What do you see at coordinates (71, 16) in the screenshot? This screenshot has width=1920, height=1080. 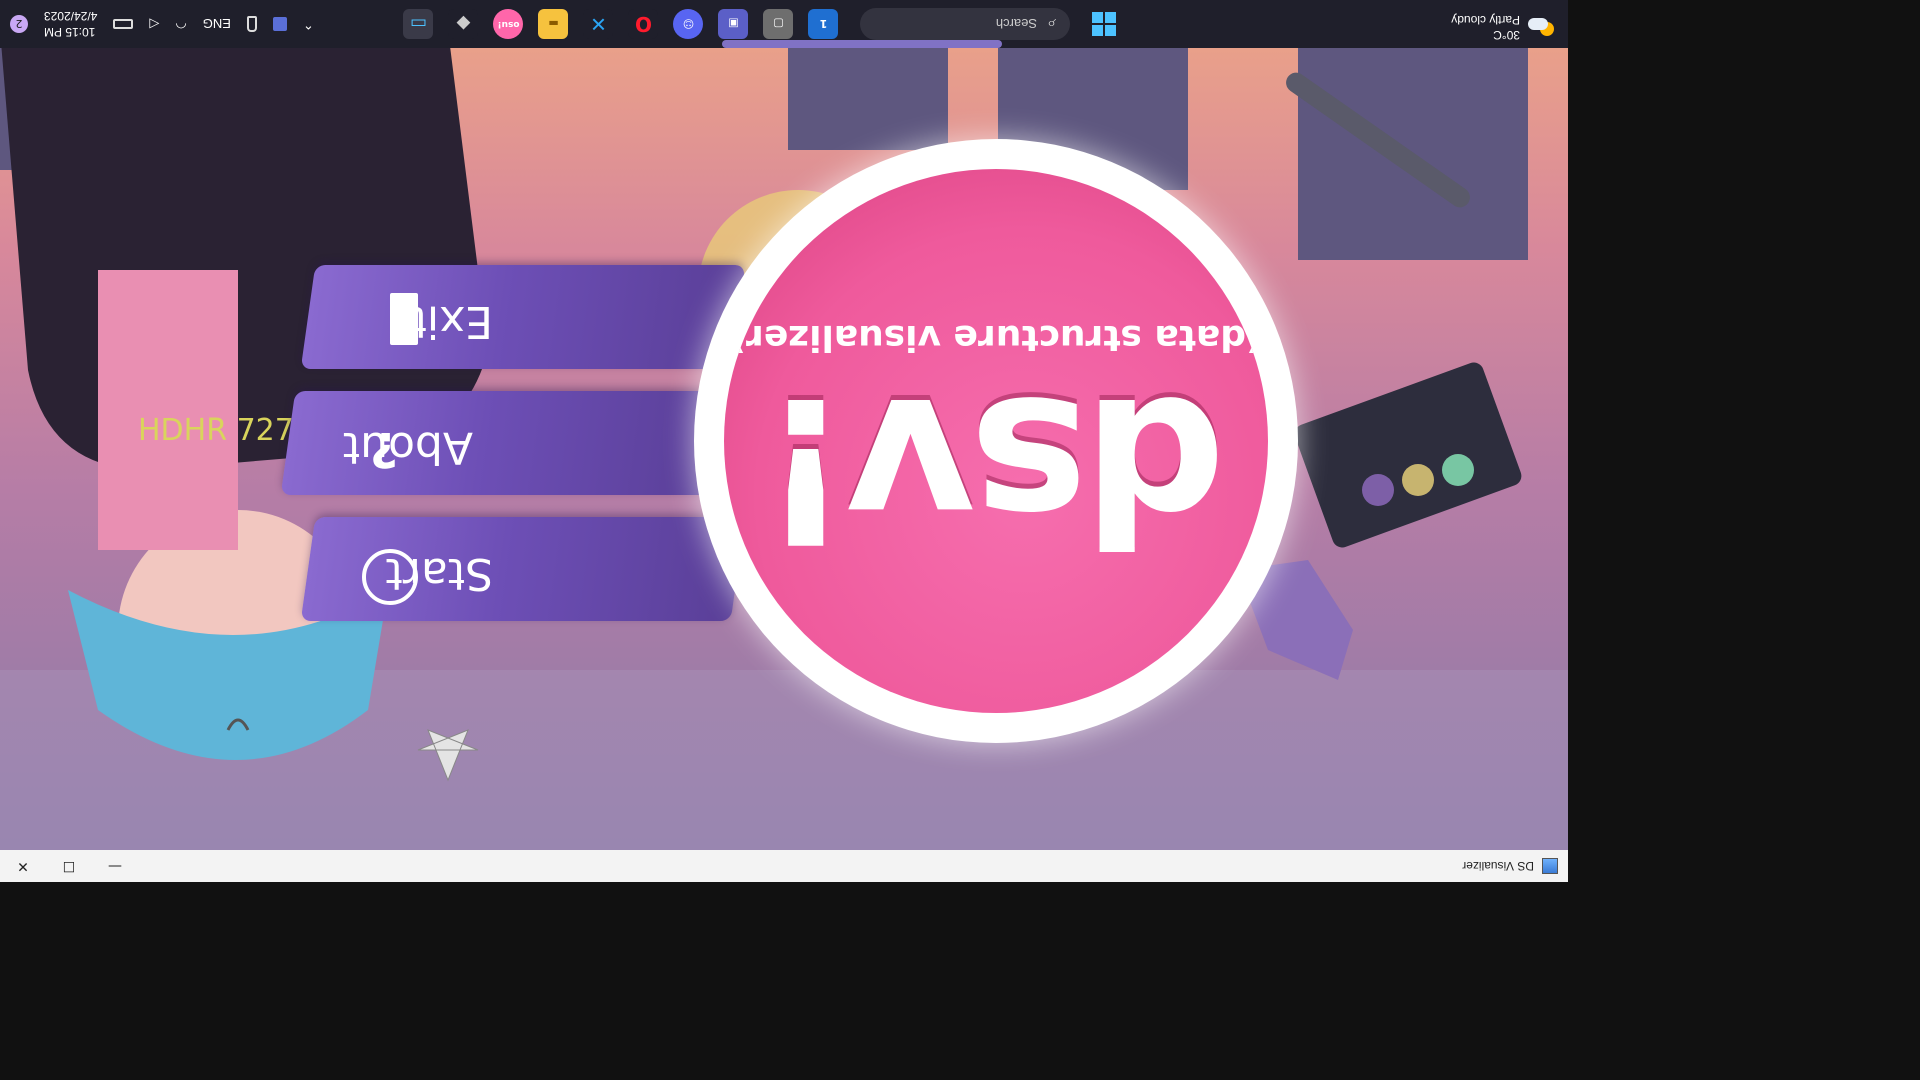 I see `clock-date: 4/24/2023` at bounding box center [71, 16].